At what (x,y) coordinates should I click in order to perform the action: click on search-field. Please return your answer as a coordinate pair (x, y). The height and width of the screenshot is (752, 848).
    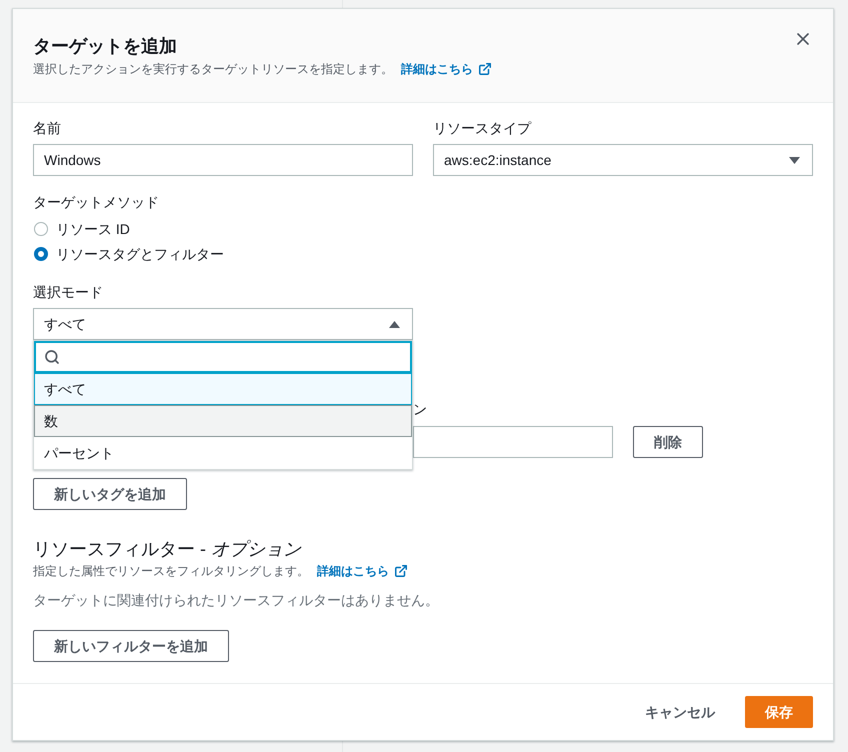
    Looking at the image, I should click on (223, 357).